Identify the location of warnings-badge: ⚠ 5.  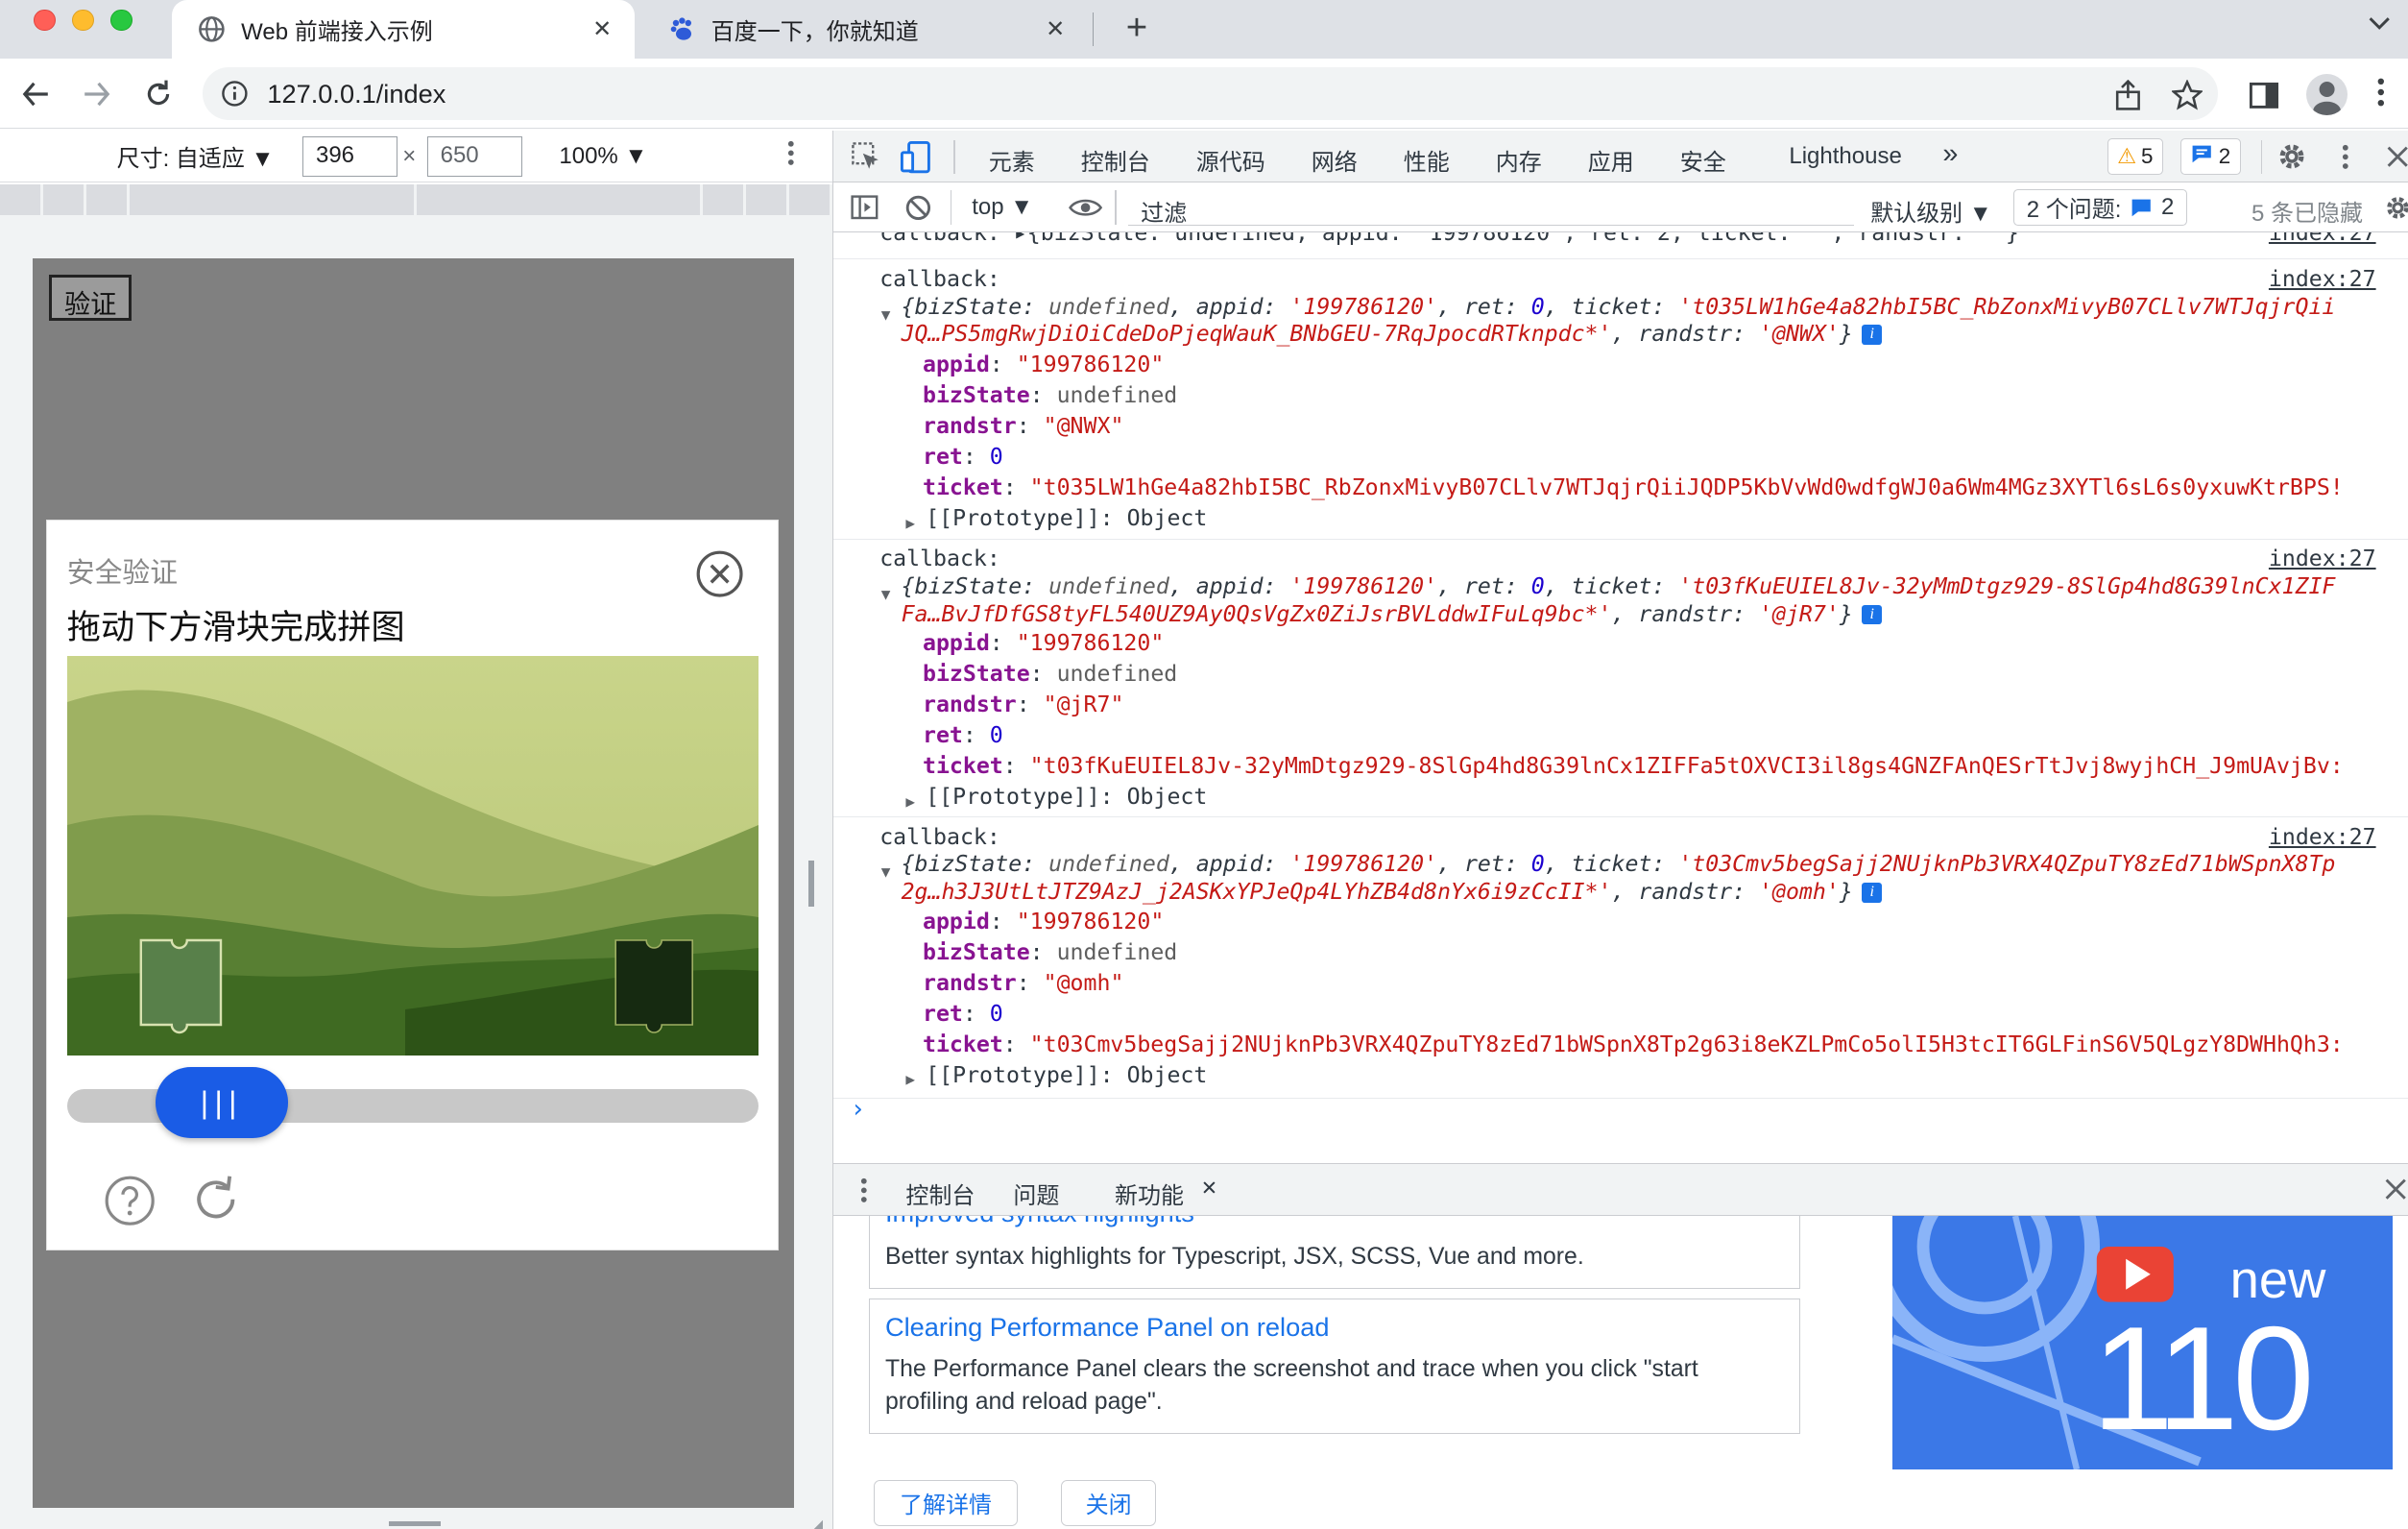
(2135, 157).